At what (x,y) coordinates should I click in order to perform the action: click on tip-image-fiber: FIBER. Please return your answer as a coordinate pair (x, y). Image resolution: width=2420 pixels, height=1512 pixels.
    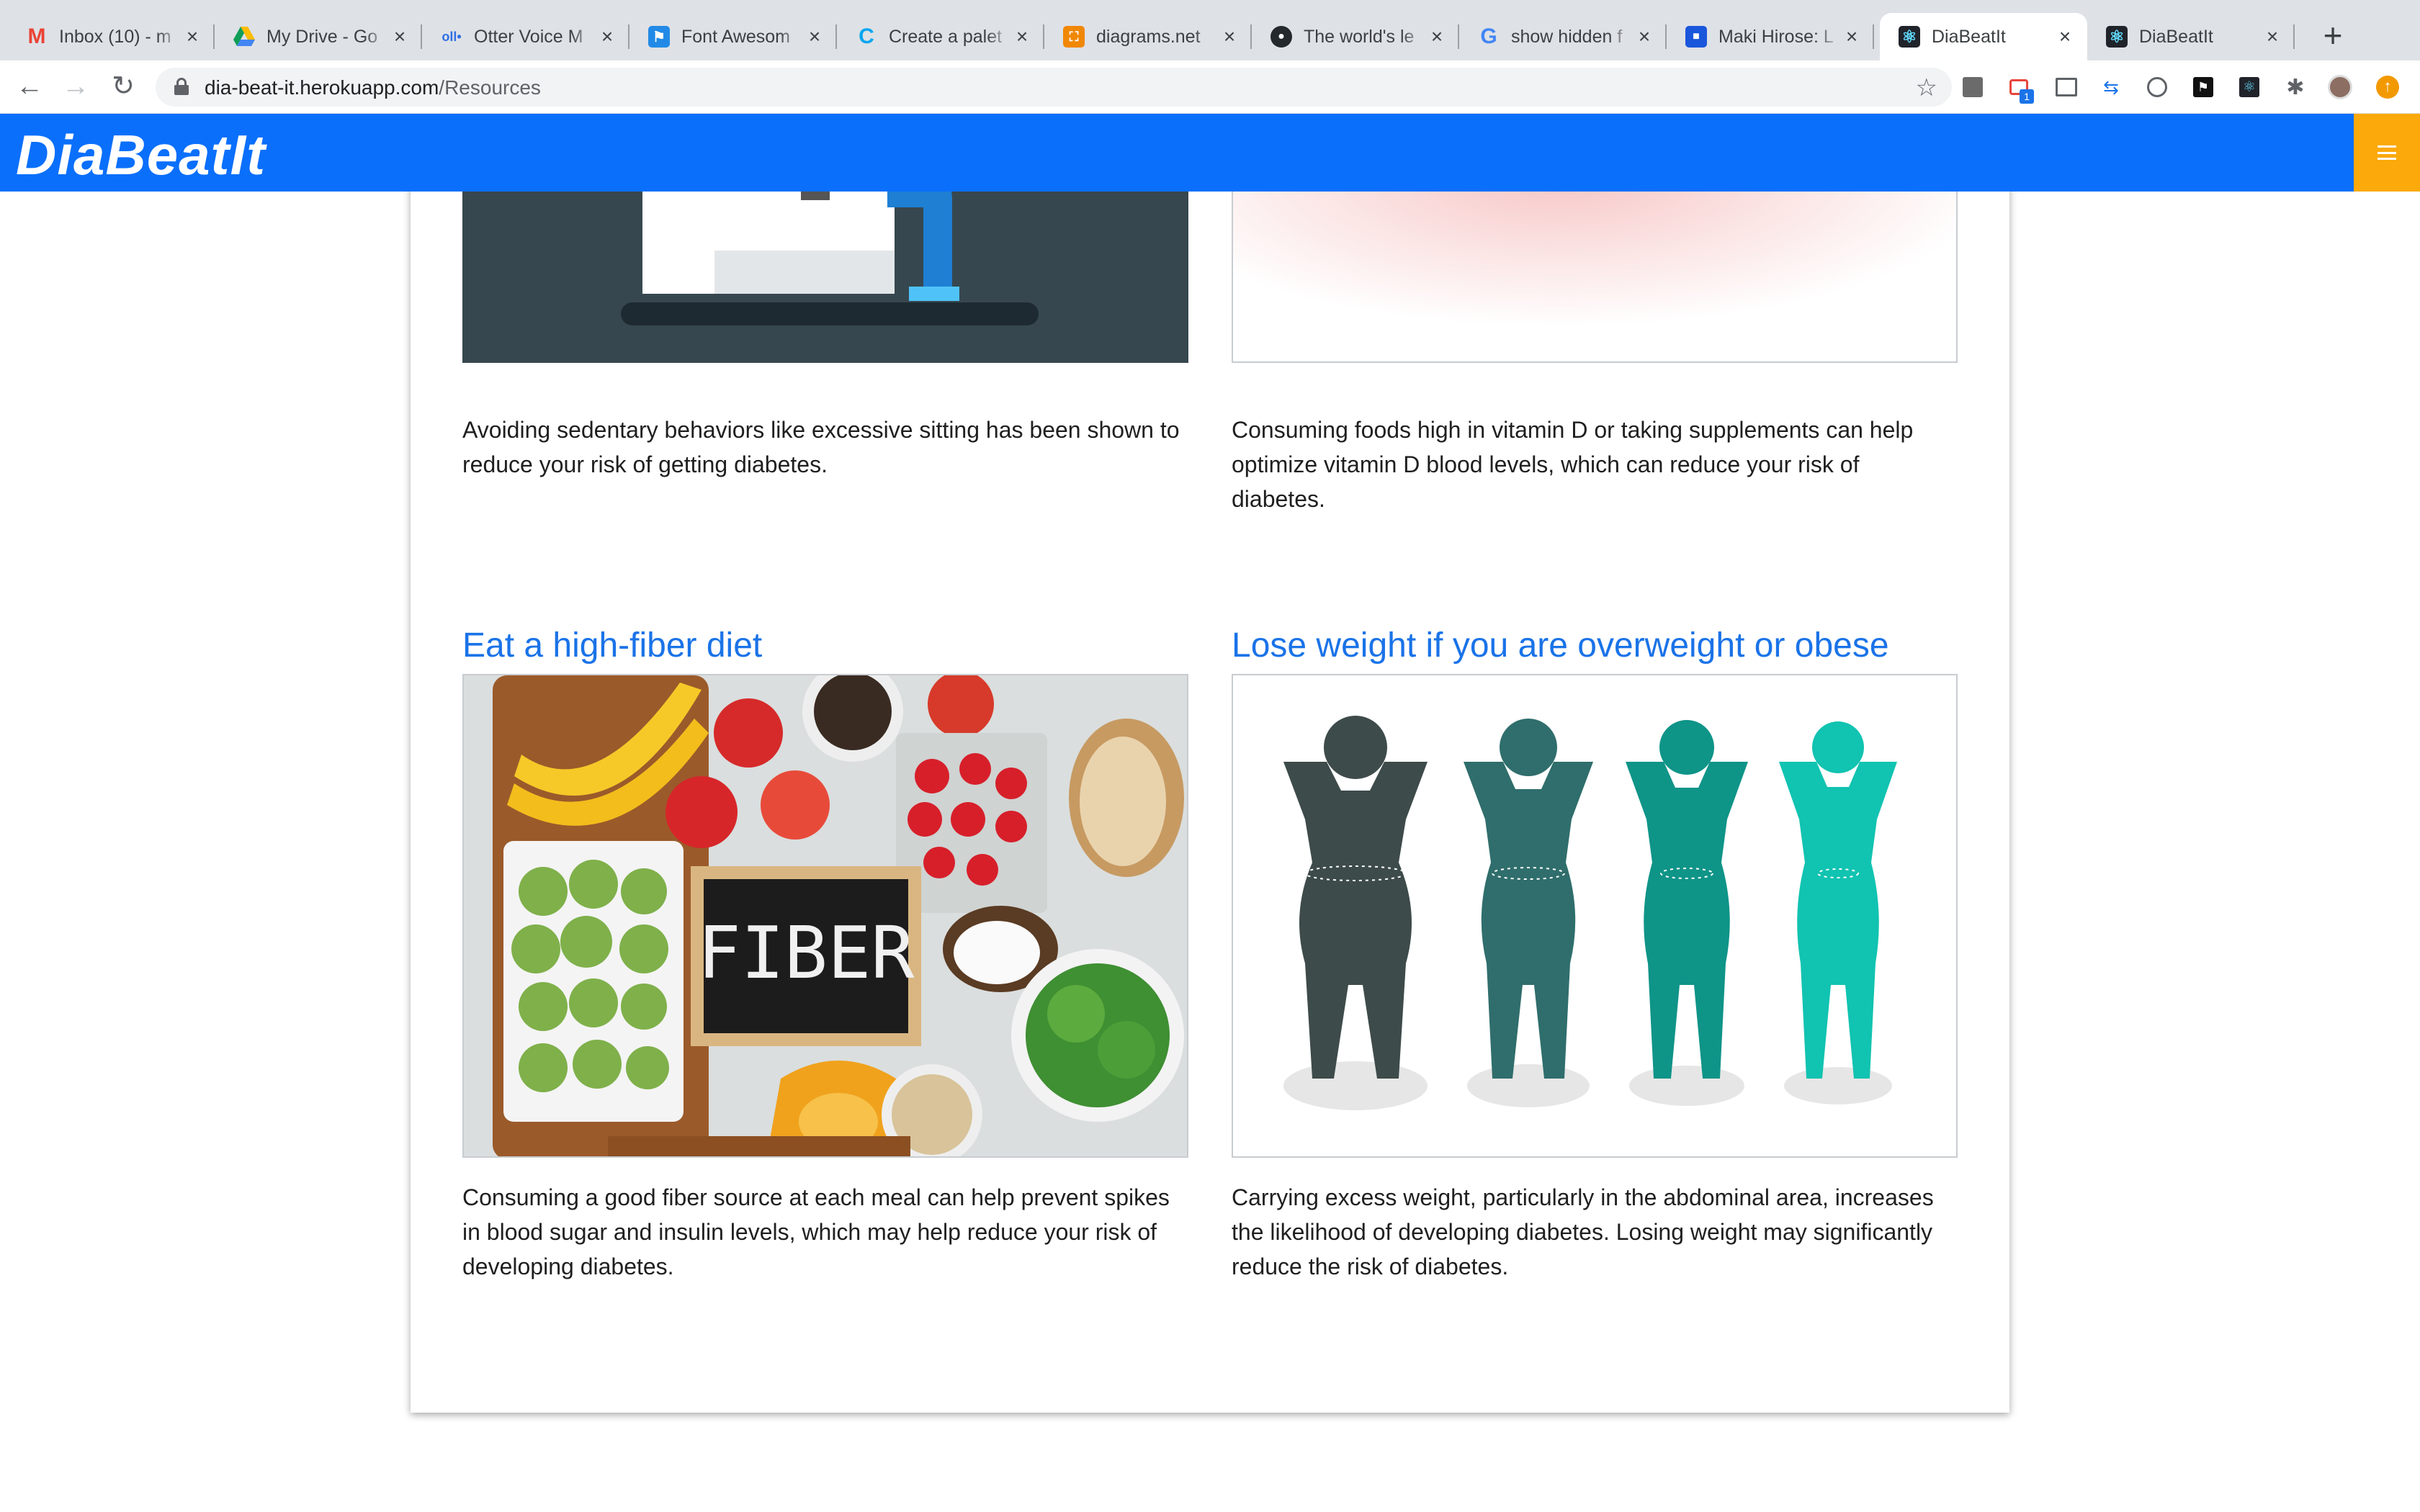
    Looking at the image, I should click on (825, 916).